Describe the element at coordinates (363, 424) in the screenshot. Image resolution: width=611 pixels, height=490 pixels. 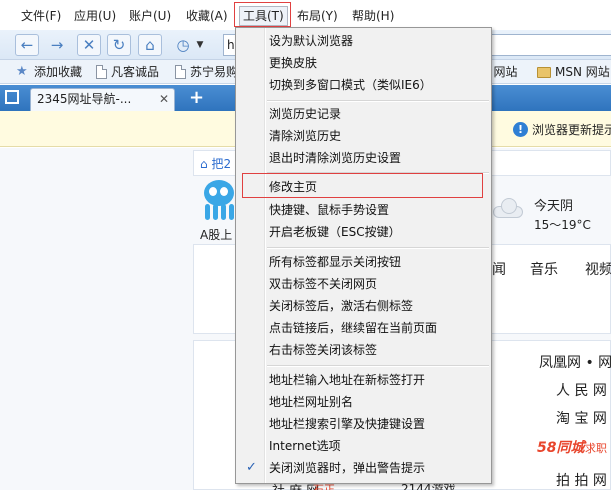
I see `menu-item-search-engine-settings: 地址栏搜索引擎及快捷键设置` at that location.